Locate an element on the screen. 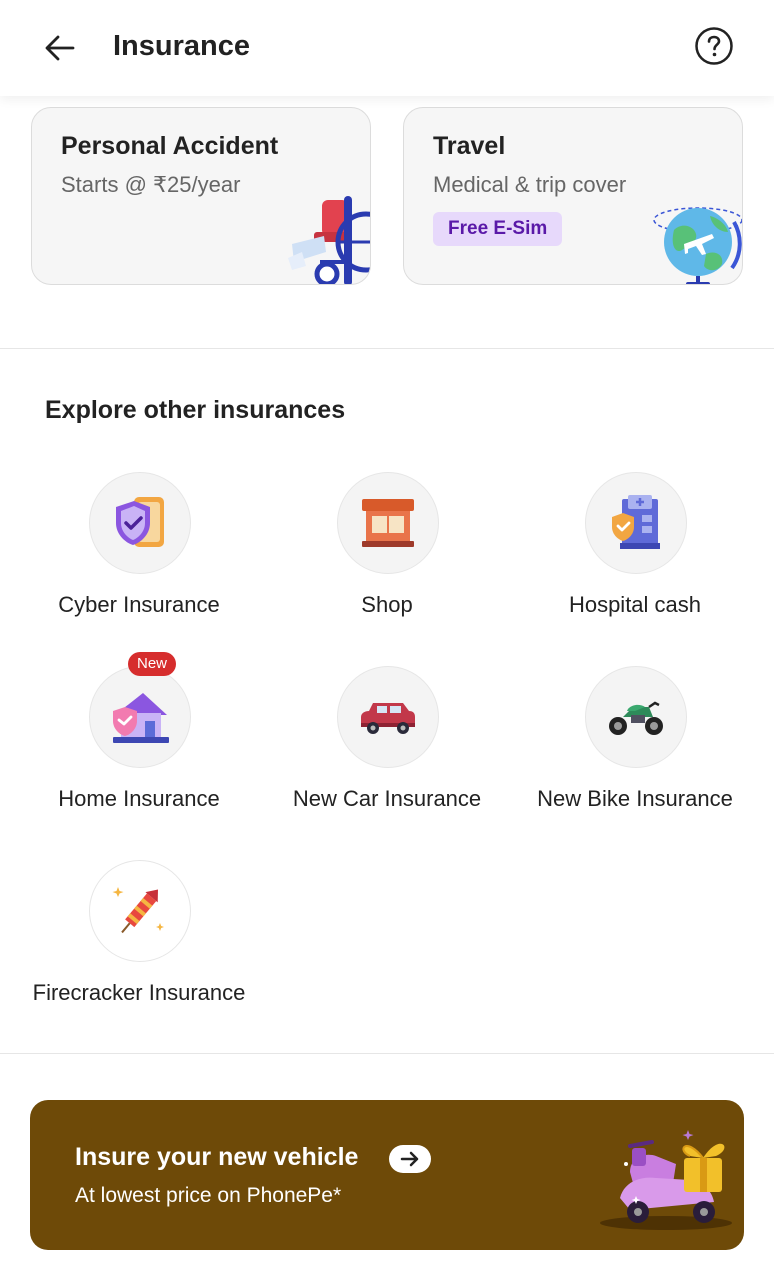  item-label: Cyber Insurance is located at coordinates (139, 604).